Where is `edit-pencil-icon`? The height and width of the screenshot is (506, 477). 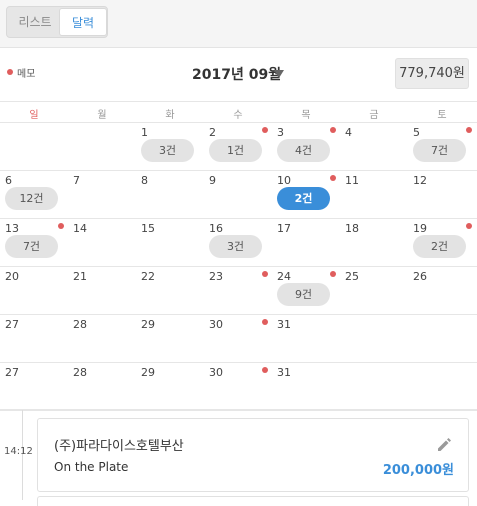
edit-pencil-icon is located at coordinates (444, 444).